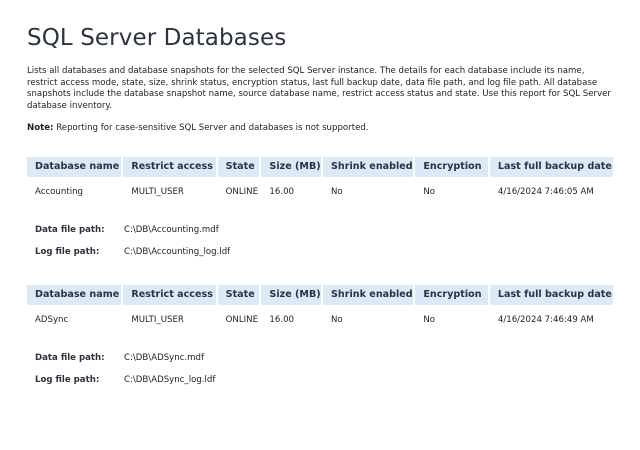  What do you see at coordinates (177, 252) in the screenshot?
I see `log-file-path-value: C:\DB\Accounting_log.ldf` at bounding box center [177, 252].